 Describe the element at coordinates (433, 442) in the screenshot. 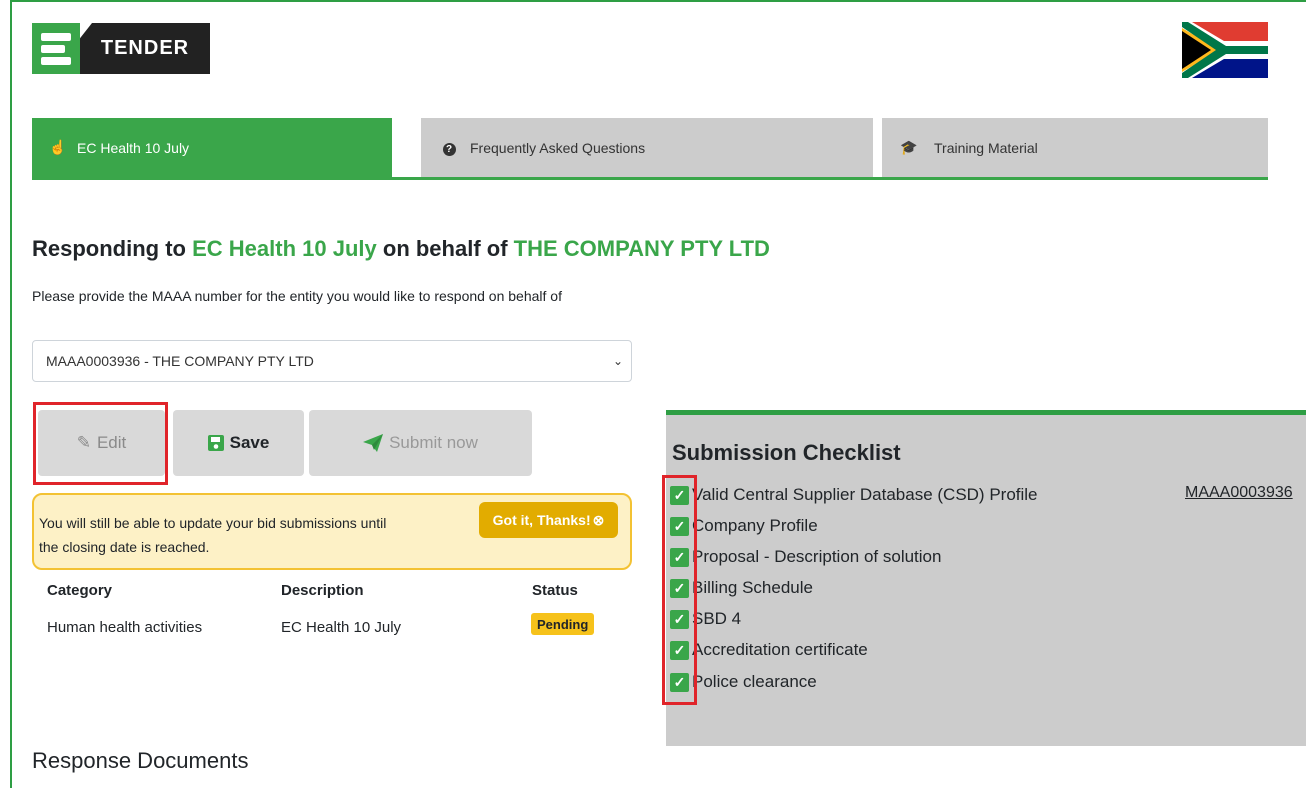

I see `submit-label: Submit now` at that location.